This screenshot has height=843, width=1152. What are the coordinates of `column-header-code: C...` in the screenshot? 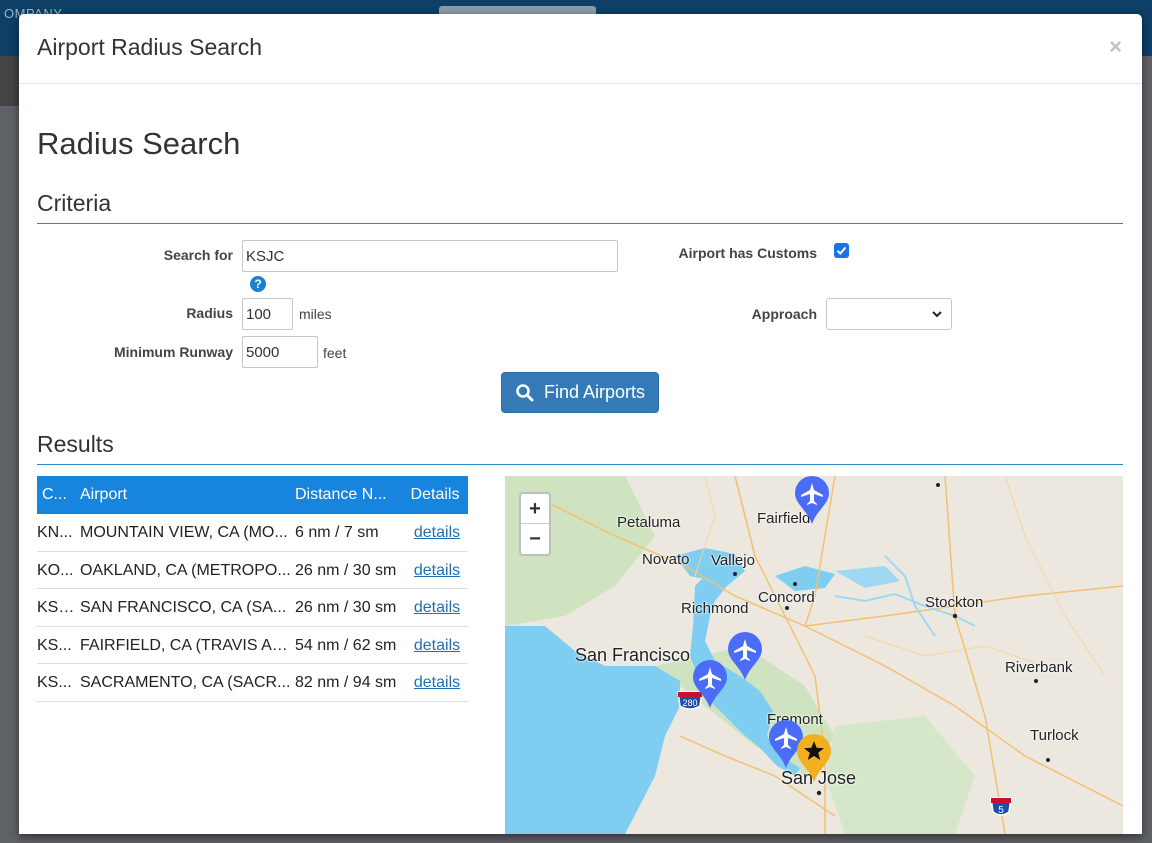 It's located at (59, 495).